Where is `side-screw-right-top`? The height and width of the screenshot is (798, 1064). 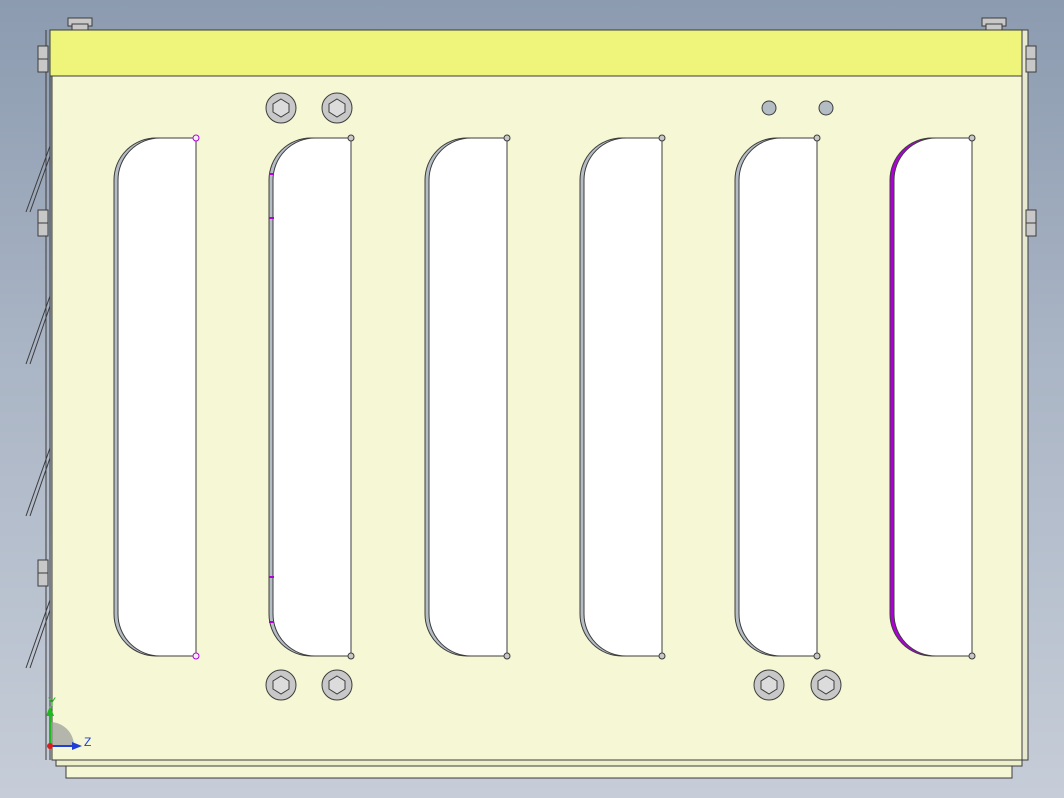 side-screw-right-top is located at coordinates (1031, 59).